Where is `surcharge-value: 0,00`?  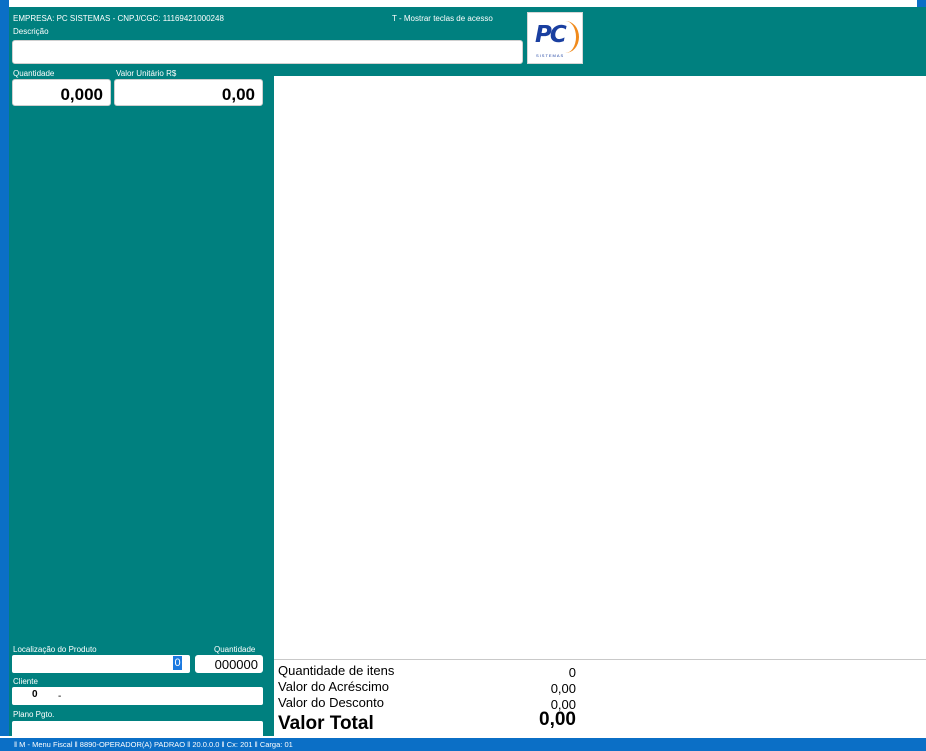
surcharge-value: 0,00 is located at coordinates (563, 688).